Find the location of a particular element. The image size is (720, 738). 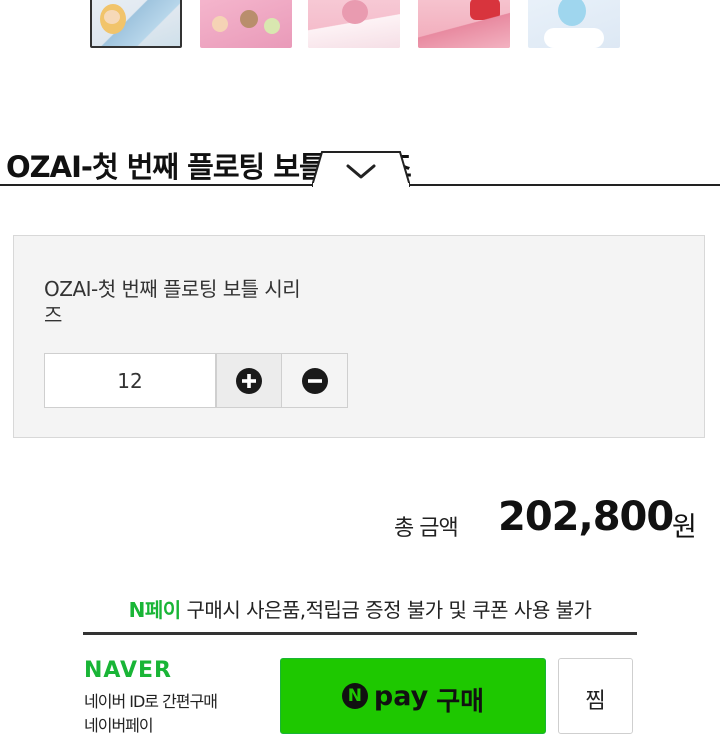

naver-logo: NAVER is located at coordinates (128, 670).